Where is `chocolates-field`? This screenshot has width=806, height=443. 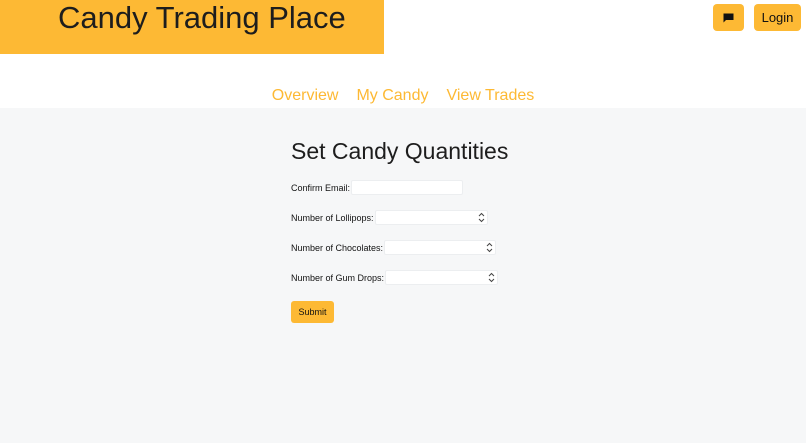
chocolates-field is located at coordinates (440, 247).